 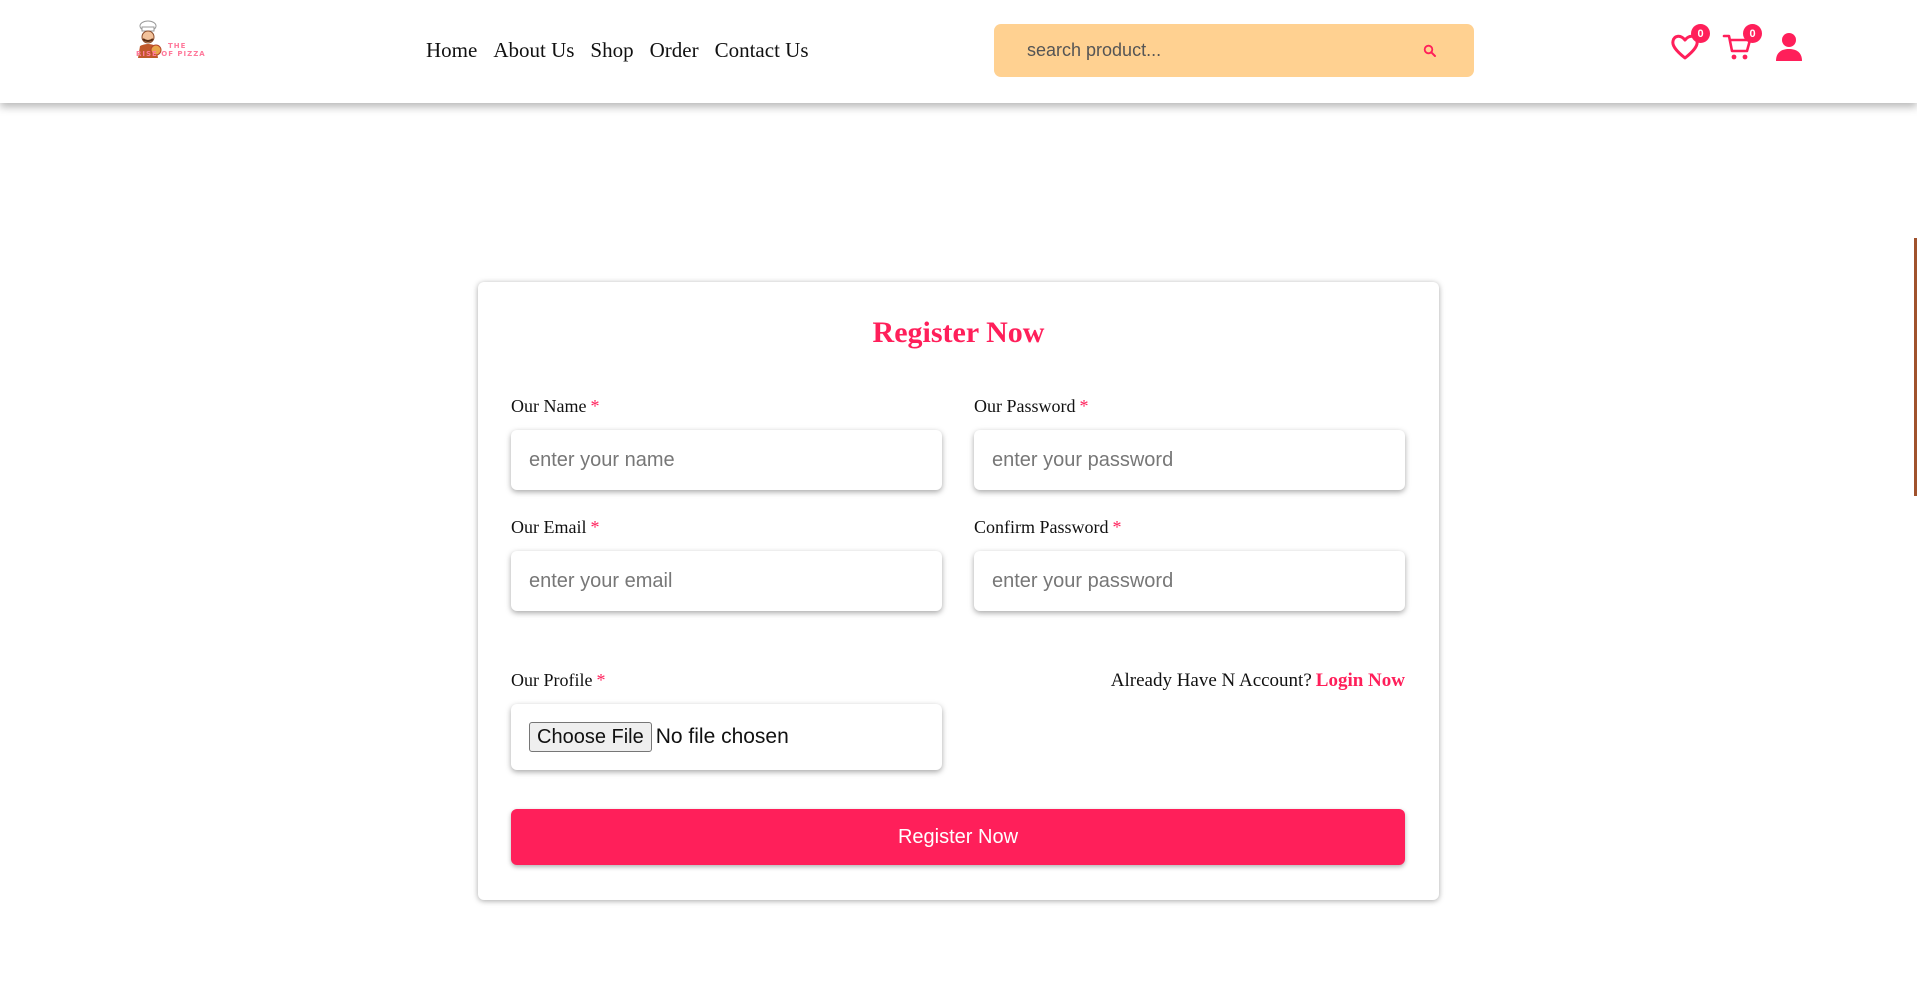 I want to click on name-input, so click(x=726, y=460).